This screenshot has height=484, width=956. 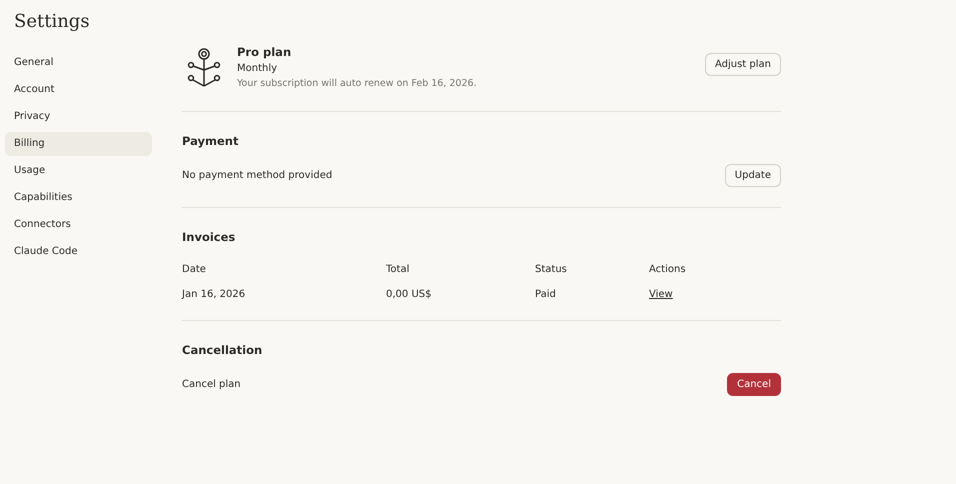 I want to click on sidebar-item: Claude Code, so click(x=78, y=252).